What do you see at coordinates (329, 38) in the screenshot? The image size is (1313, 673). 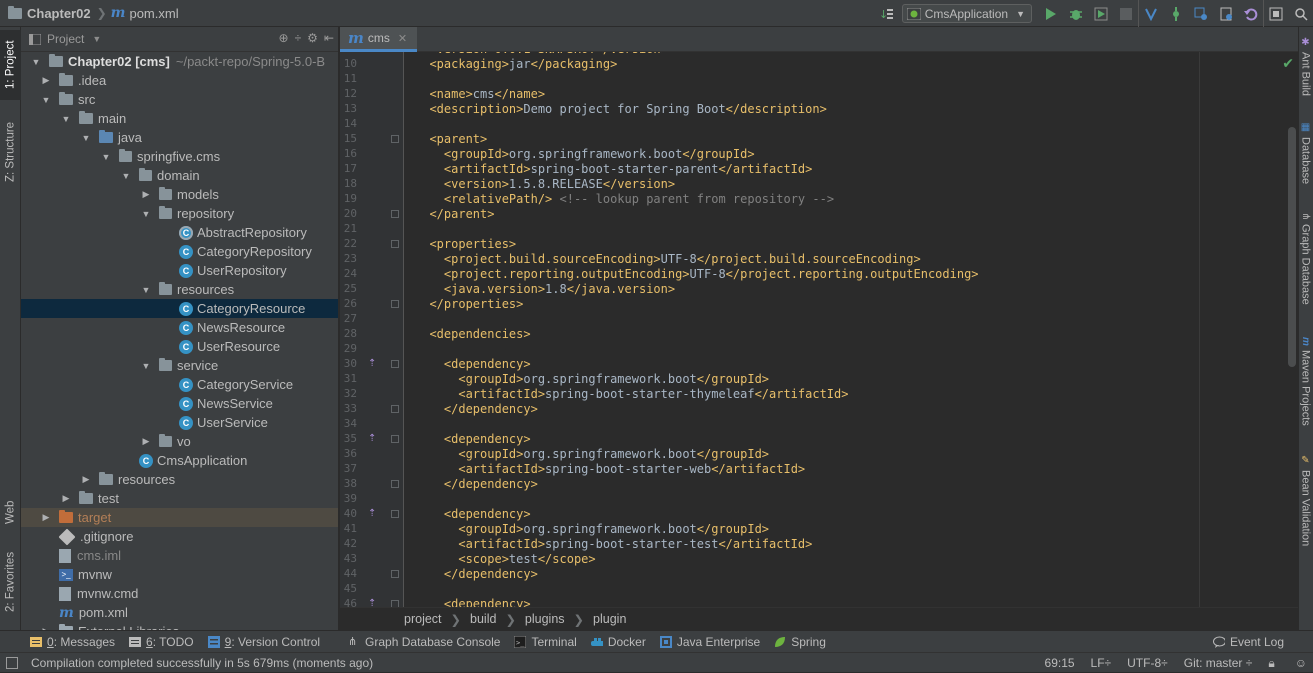 I see `hide-icon: ⇤` at bounding box center [329, 38].